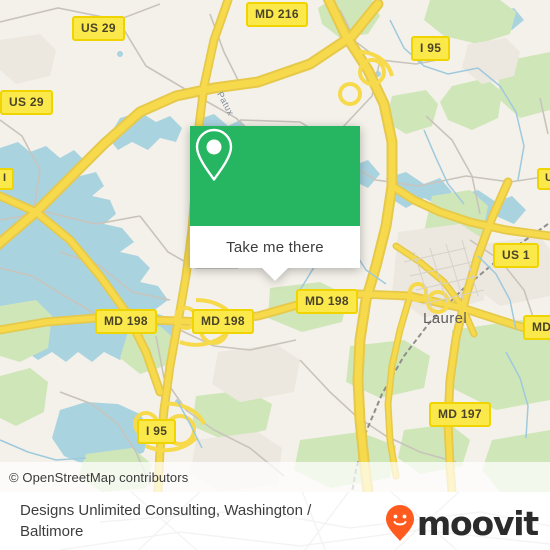 The image size is (550, 550). I want to click on moovit-pin-smile-icon, so click(399, 523).